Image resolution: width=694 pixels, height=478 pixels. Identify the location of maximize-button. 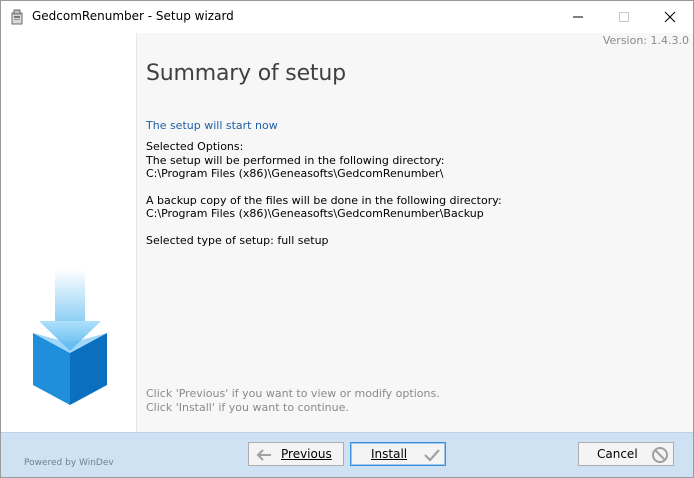
(624, 17).